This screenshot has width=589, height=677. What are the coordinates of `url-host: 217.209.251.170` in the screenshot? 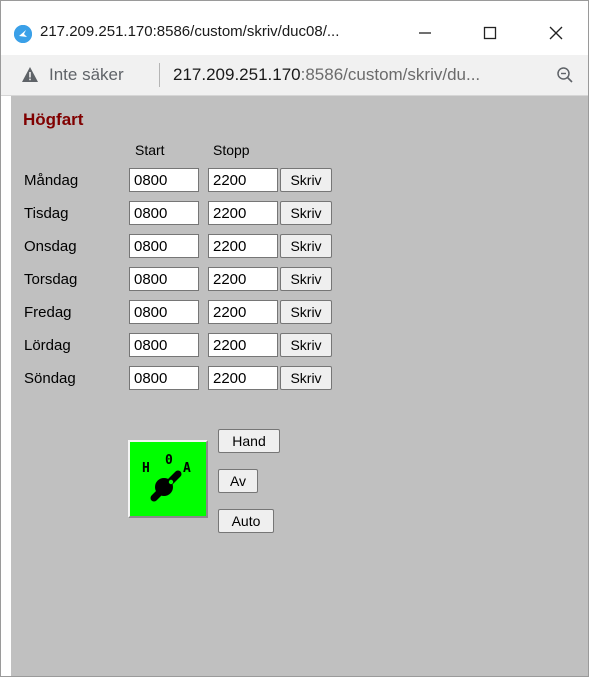 It's located at (237, 74).